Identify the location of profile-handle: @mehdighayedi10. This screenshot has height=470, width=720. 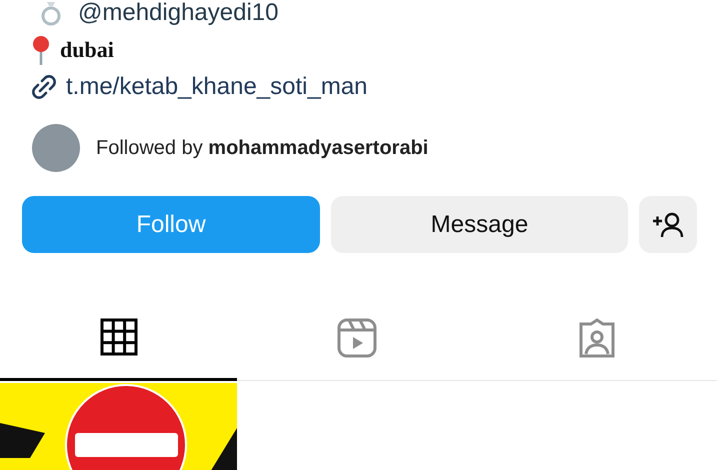
(178, 13).